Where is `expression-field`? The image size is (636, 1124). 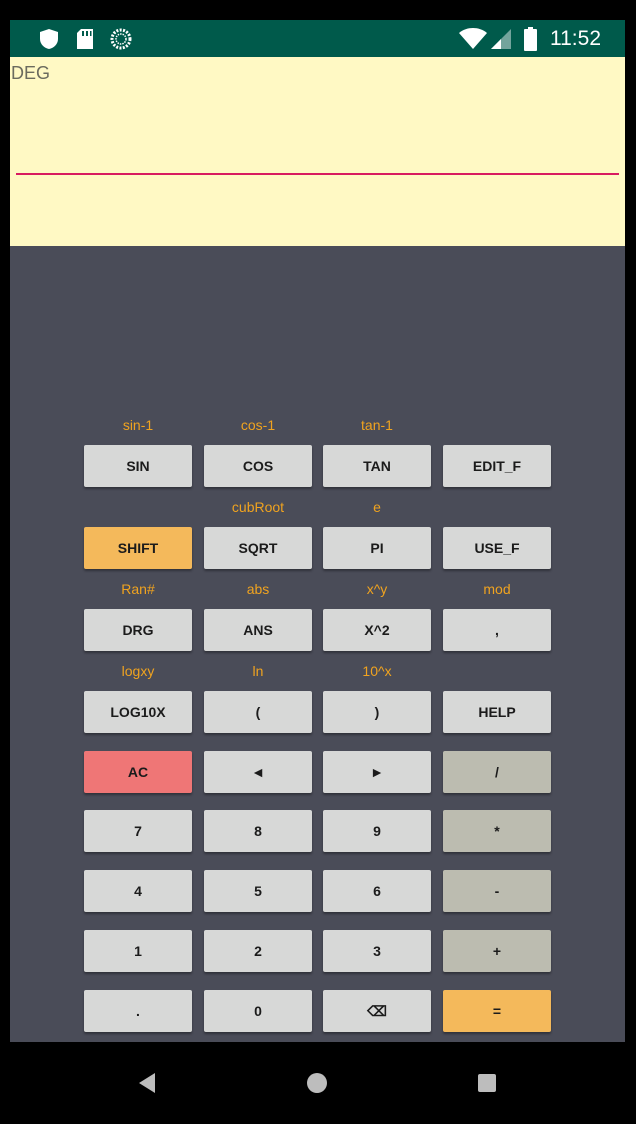
expression-field is located at coordinates (318, 159).